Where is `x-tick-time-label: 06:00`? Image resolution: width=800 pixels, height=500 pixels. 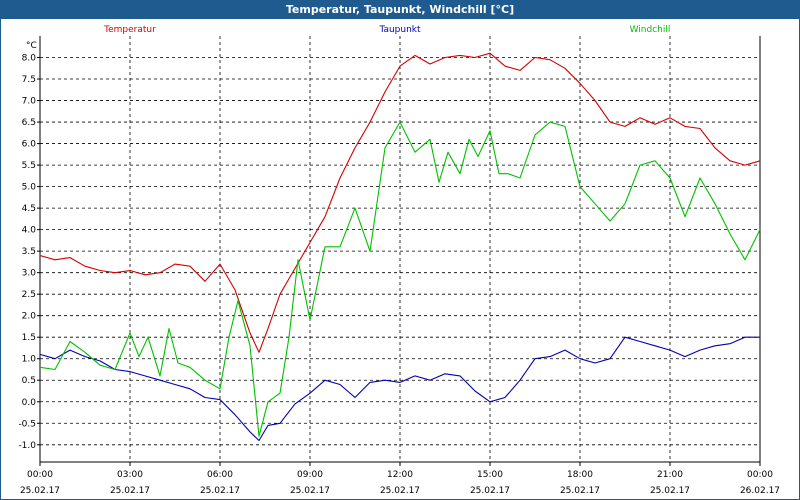
x-tick-time-label: 06:00 is located at coordinates (220, 475).